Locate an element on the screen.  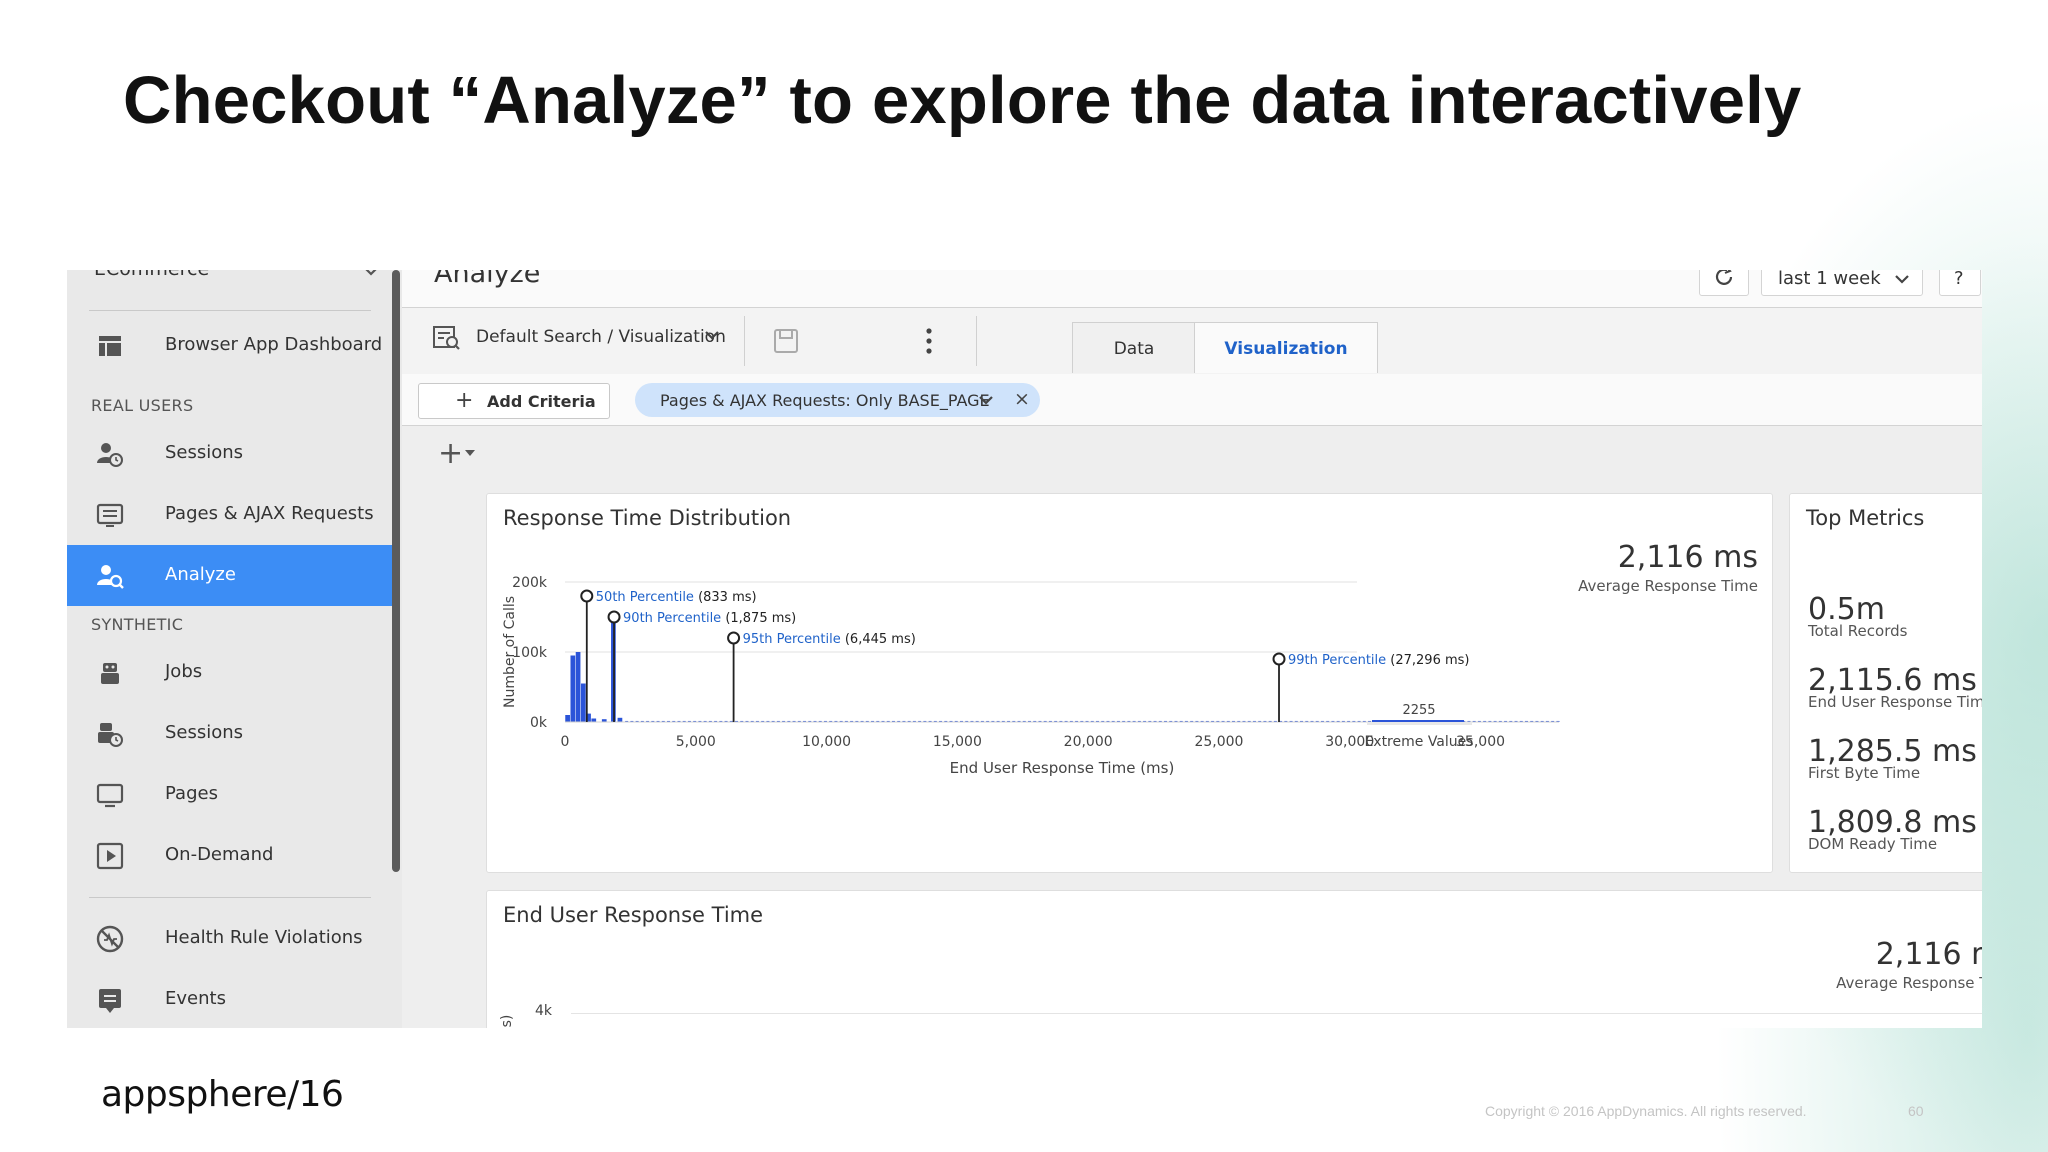
metric-label: First Byte Time is located at coordinates (1864, 773).